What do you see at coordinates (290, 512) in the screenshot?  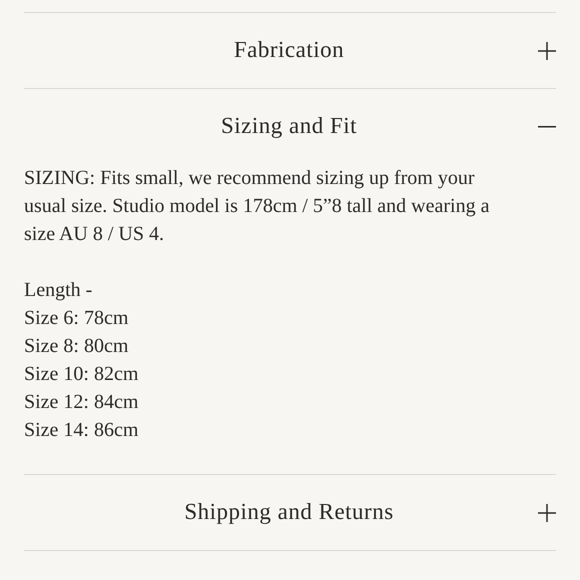 I see `accordion-header: Shipping and Returns` at bounding box center [290, 512].